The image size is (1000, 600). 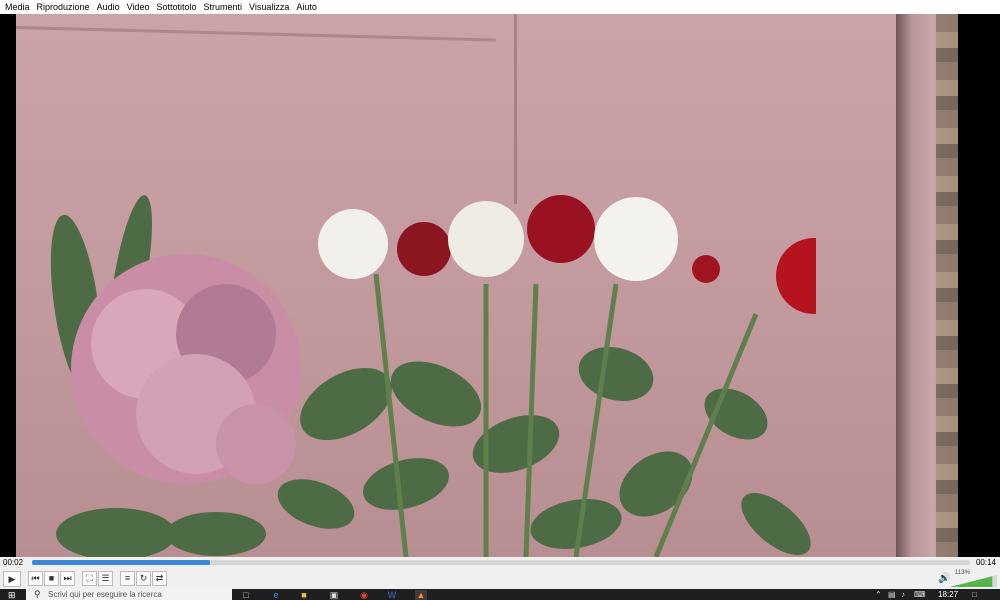 I want to click on play-icon: ▶, so click(x=12, y=578).